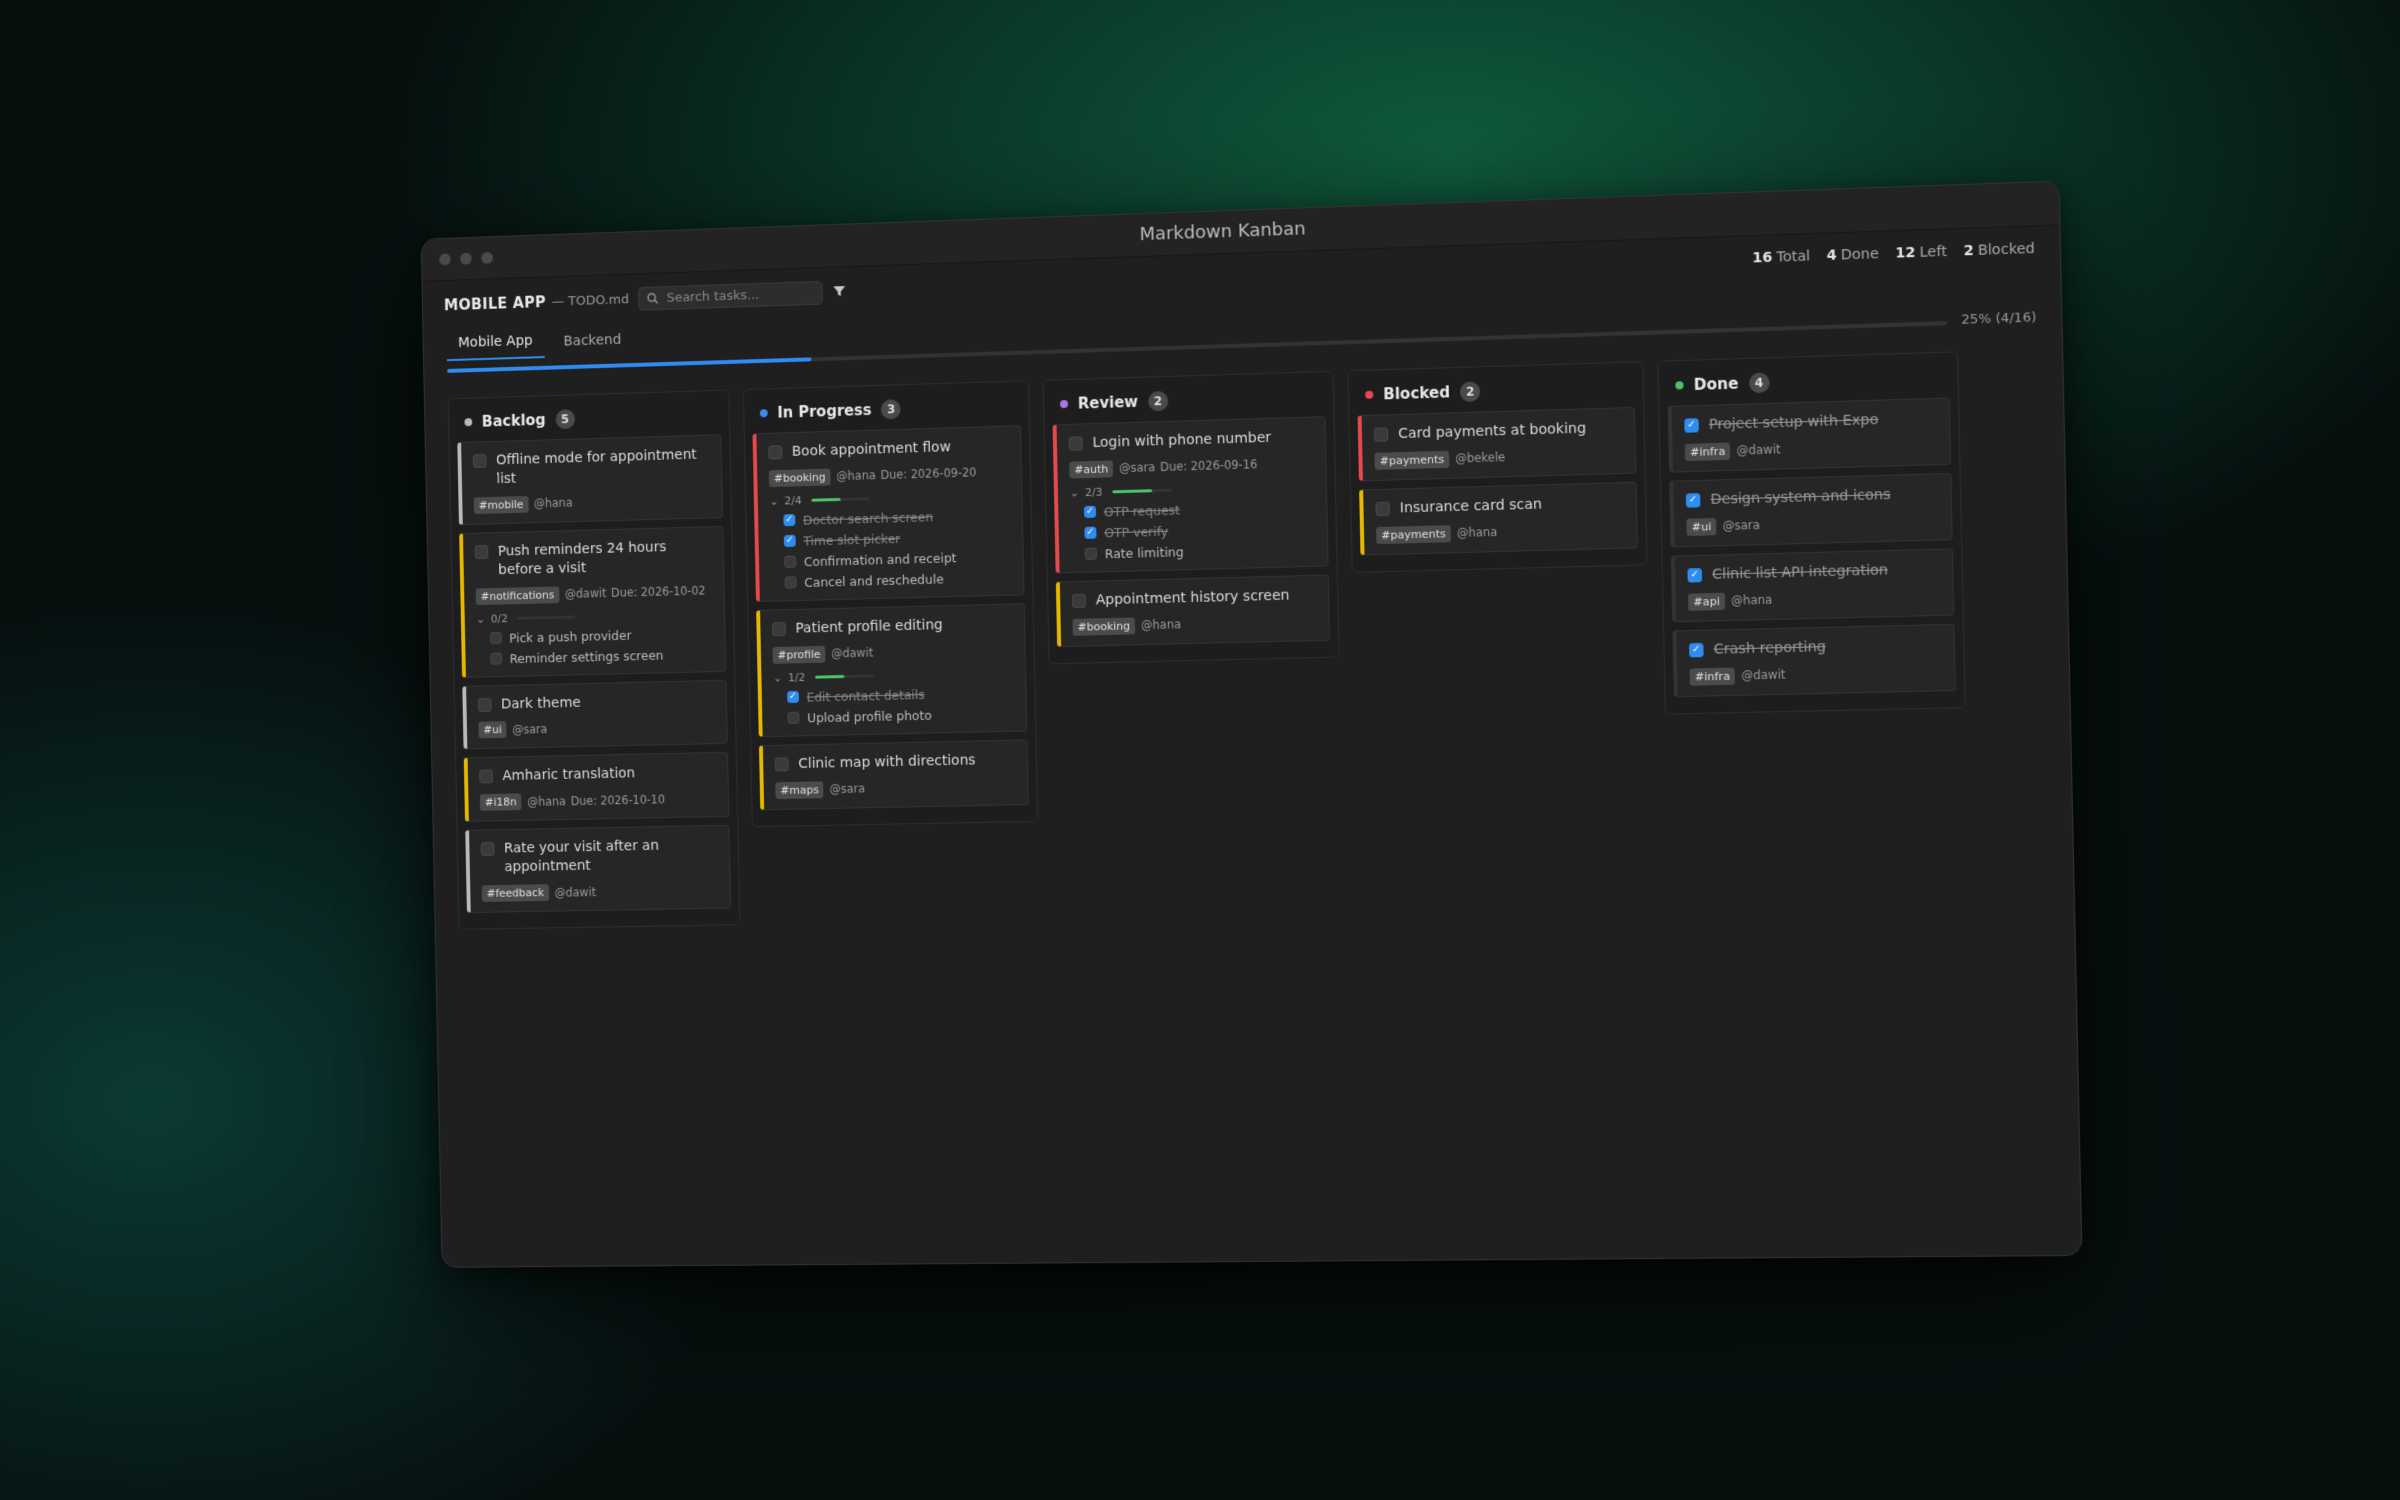 The width and height of the screenshot is (2400, 1500). Describe the element at coordinates (499, 618) in the screenshot. I see `subtask-progress: 0/2` at that location.